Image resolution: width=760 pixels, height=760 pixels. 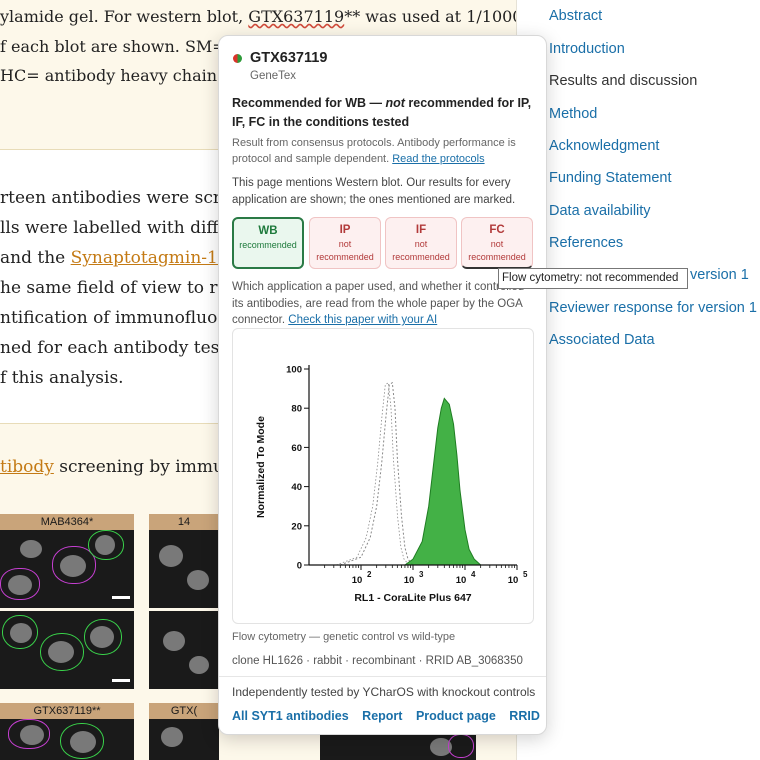 I want to click on y-axis-label: Normalized To Mode, so click(x=261, y=467).